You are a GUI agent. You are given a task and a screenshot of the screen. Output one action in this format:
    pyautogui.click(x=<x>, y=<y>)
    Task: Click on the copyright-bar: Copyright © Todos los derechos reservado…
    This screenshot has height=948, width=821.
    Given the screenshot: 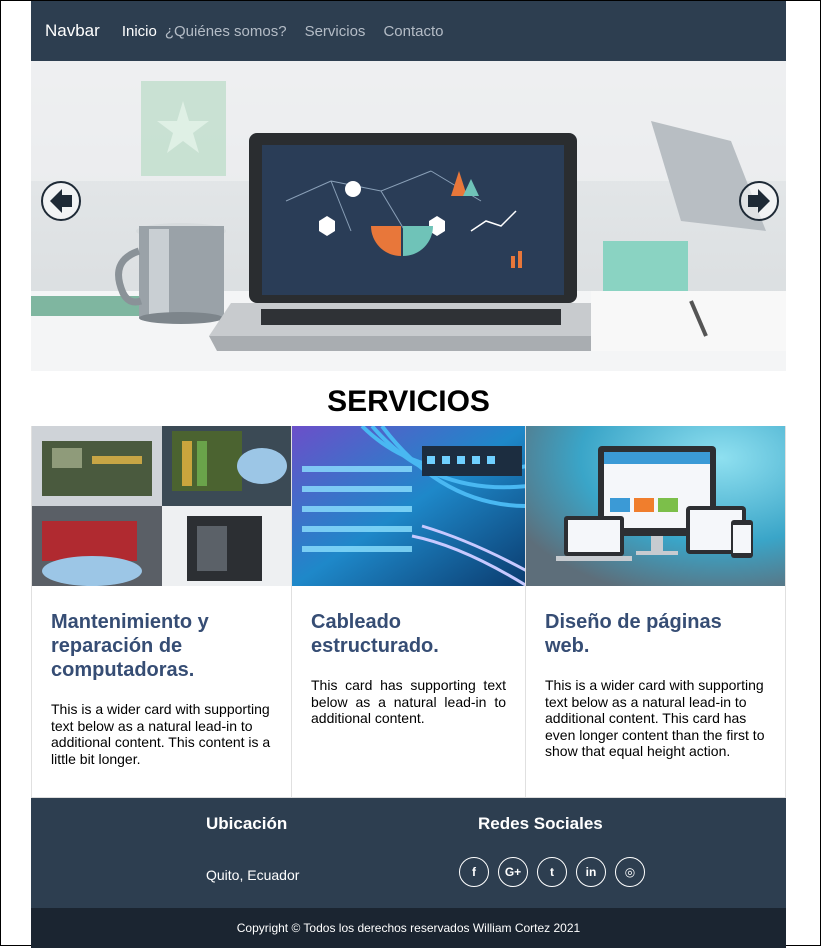 What is the action you would take?
    pyautogui.click(x=408, y=928)
    